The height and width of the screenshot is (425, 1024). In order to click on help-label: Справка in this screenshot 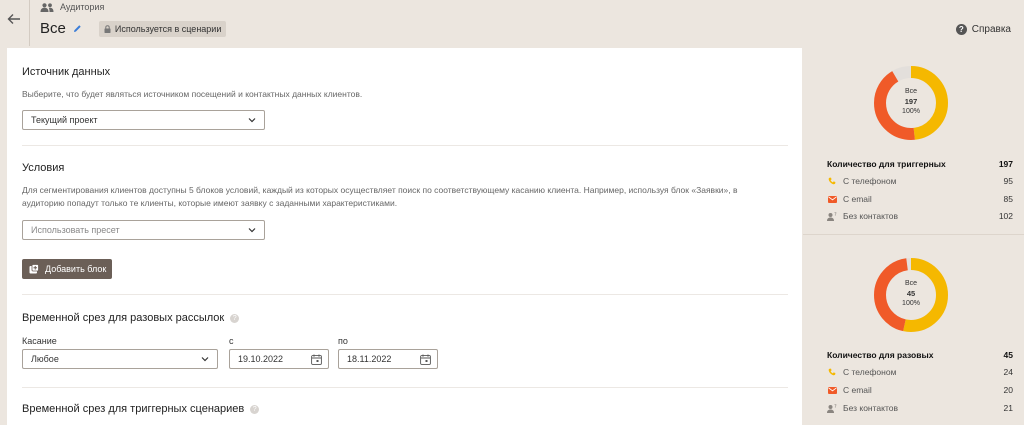, I will do `click(991, 29)`.